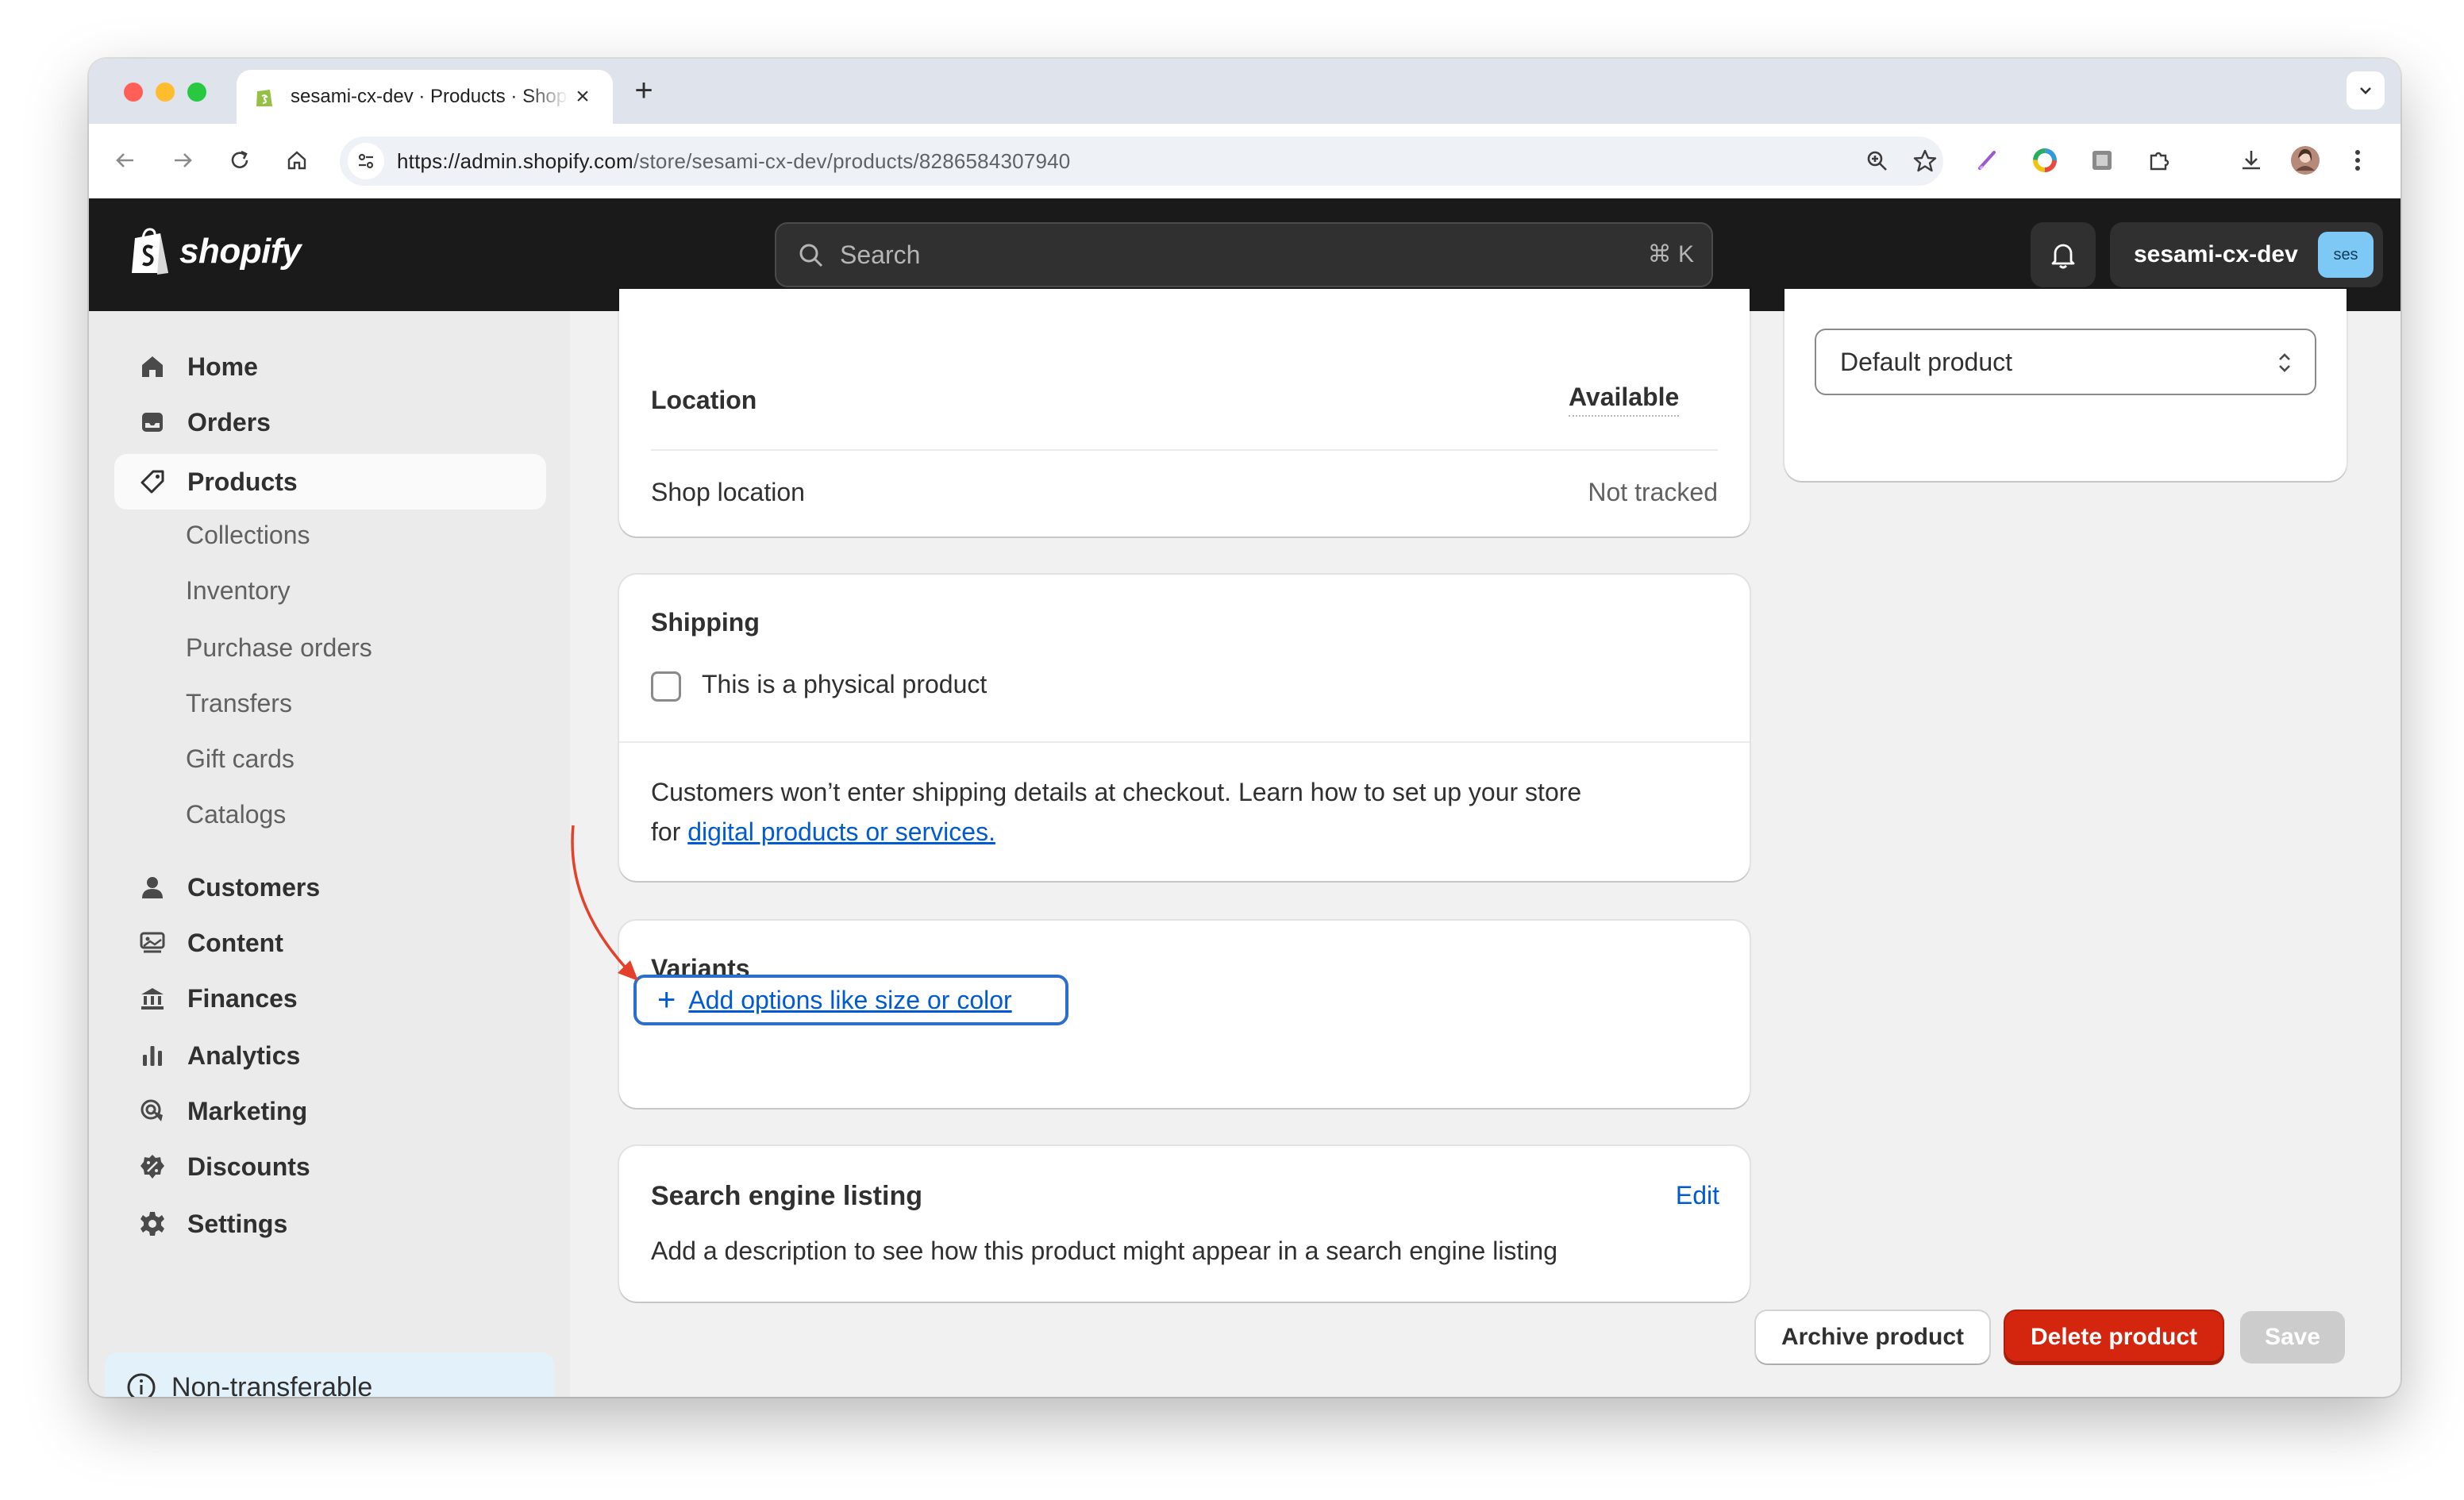 This screenshot has height=1500, width=2464. I want to click on bar-chart-icon, so click(152, 1055).